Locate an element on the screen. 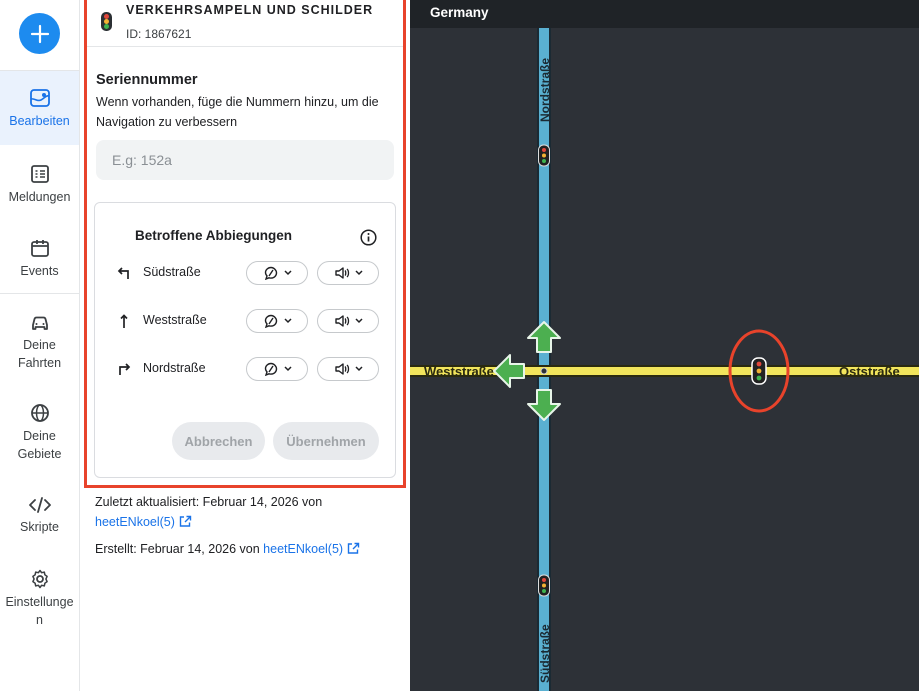 The width and height of the screenshot is (919, 691). traffic-light-icon is located at coordinates (106, 21).